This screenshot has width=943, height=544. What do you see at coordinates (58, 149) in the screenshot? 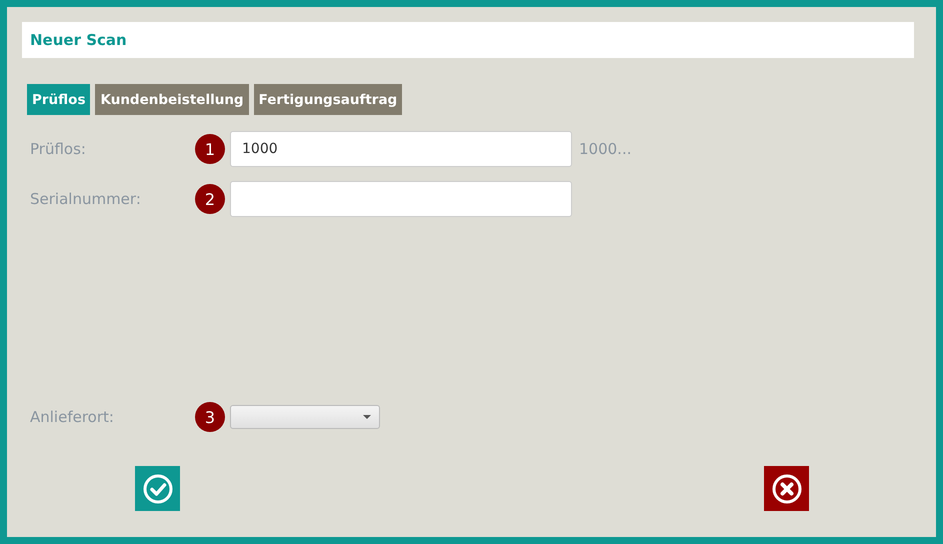
I see `field-label: Prüflos:` at bounding box center [58, 149].